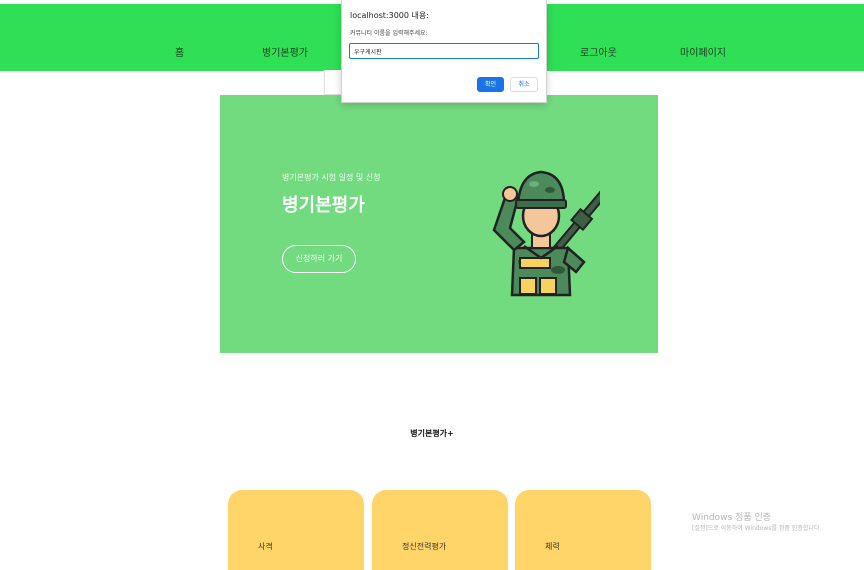 The height and width of the screenshot is (570, 864). I want to click on card-mental-eval: 정신전력평가, so click(440, 530).